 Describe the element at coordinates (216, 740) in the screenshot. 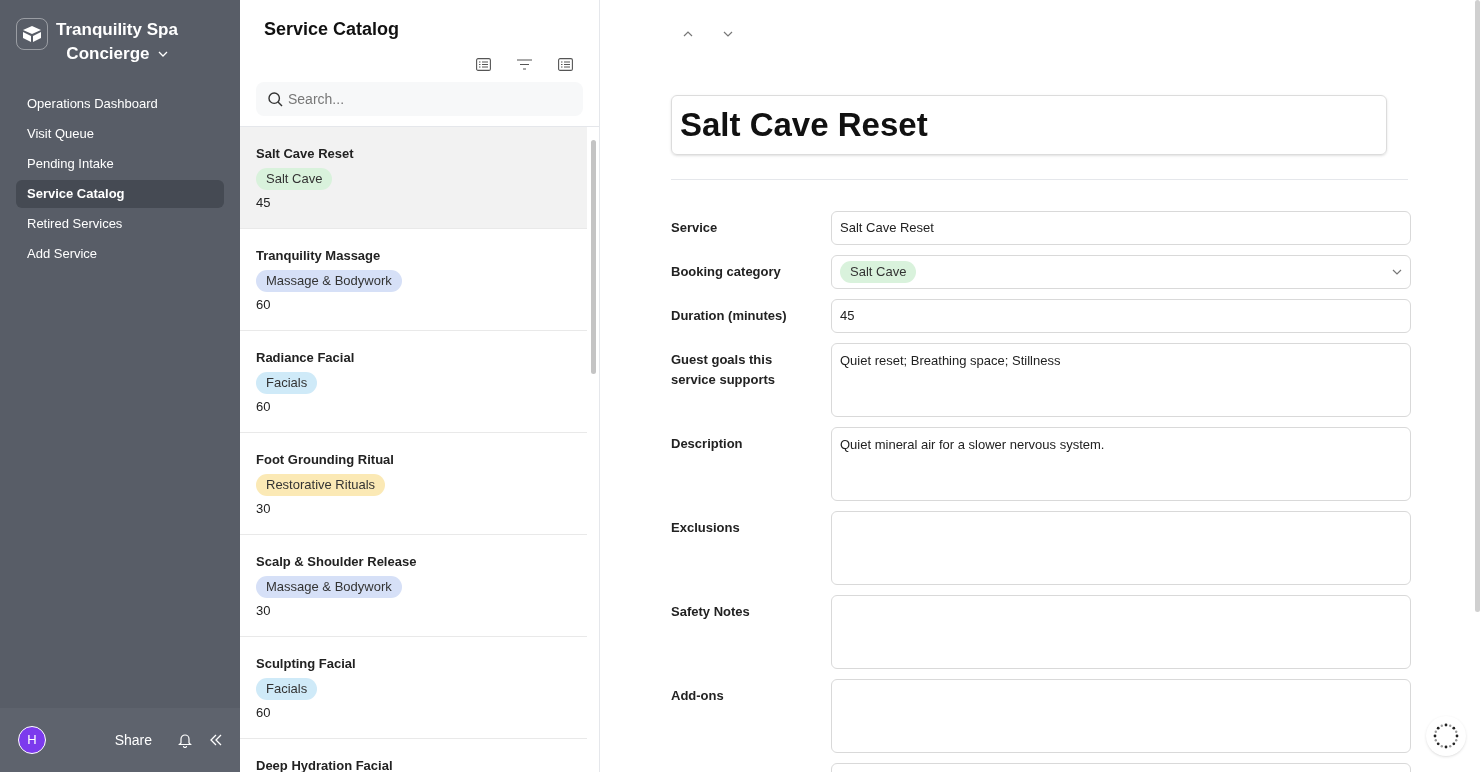

I see `collapse-icon` at that location.